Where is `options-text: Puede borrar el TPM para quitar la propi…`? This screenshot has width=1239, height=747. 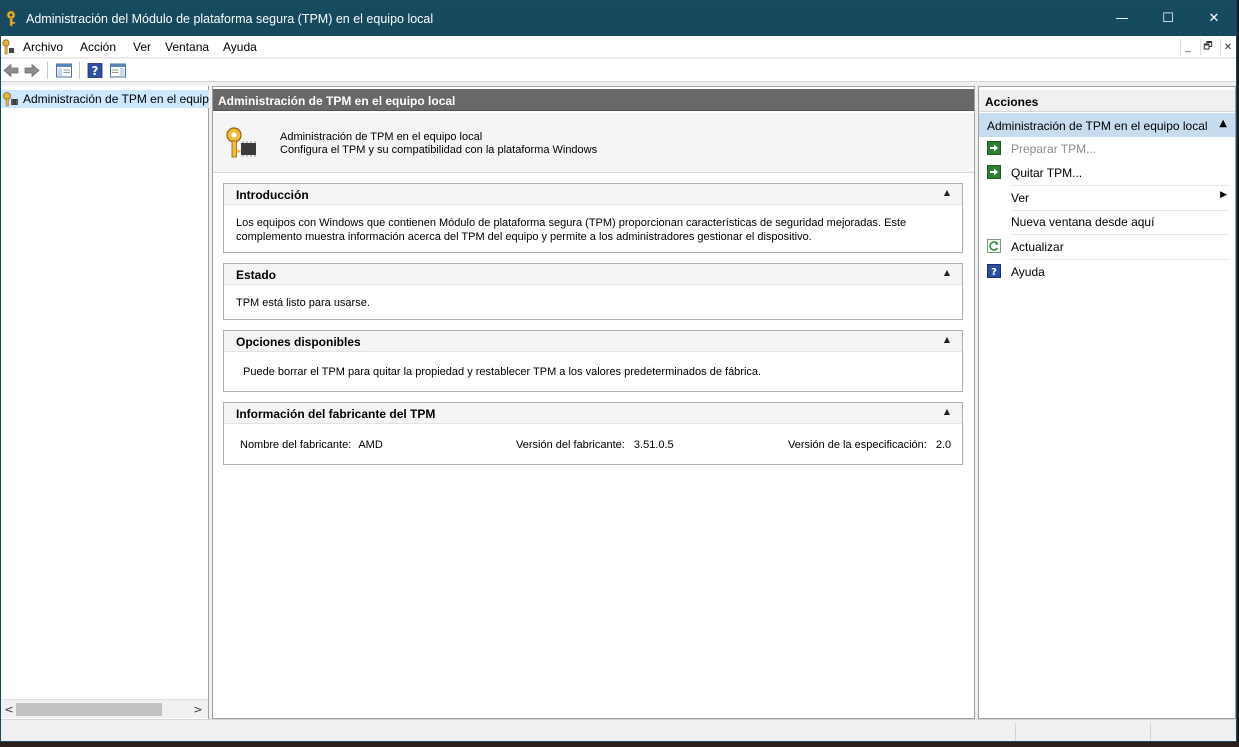 options-text: Puede borrar el TPM para quitar la propi… is located at coordinates (502, 372).